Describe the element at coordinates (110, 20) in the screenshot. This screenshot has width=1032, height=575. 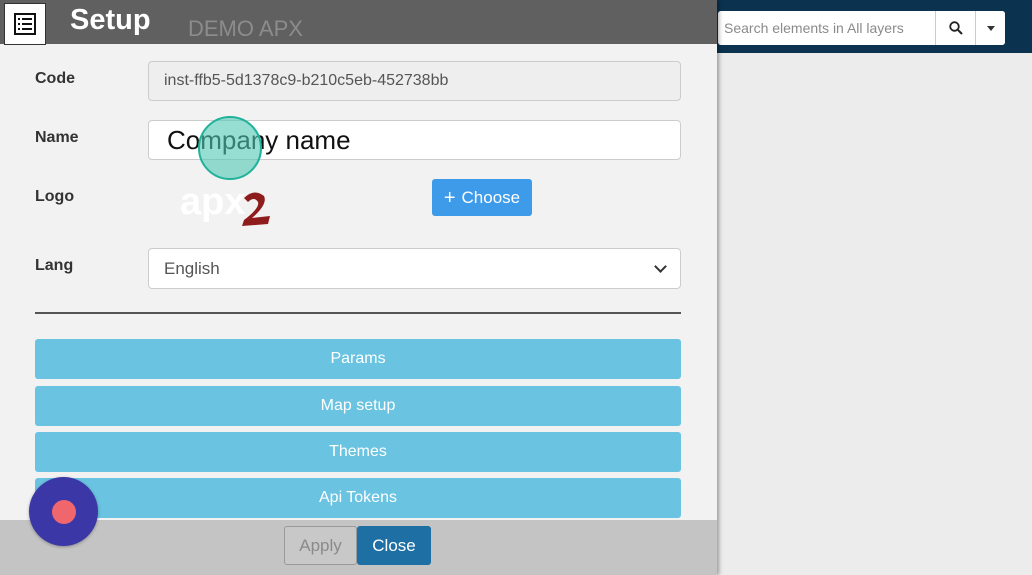
I see `modal-title: Setup` at that location.